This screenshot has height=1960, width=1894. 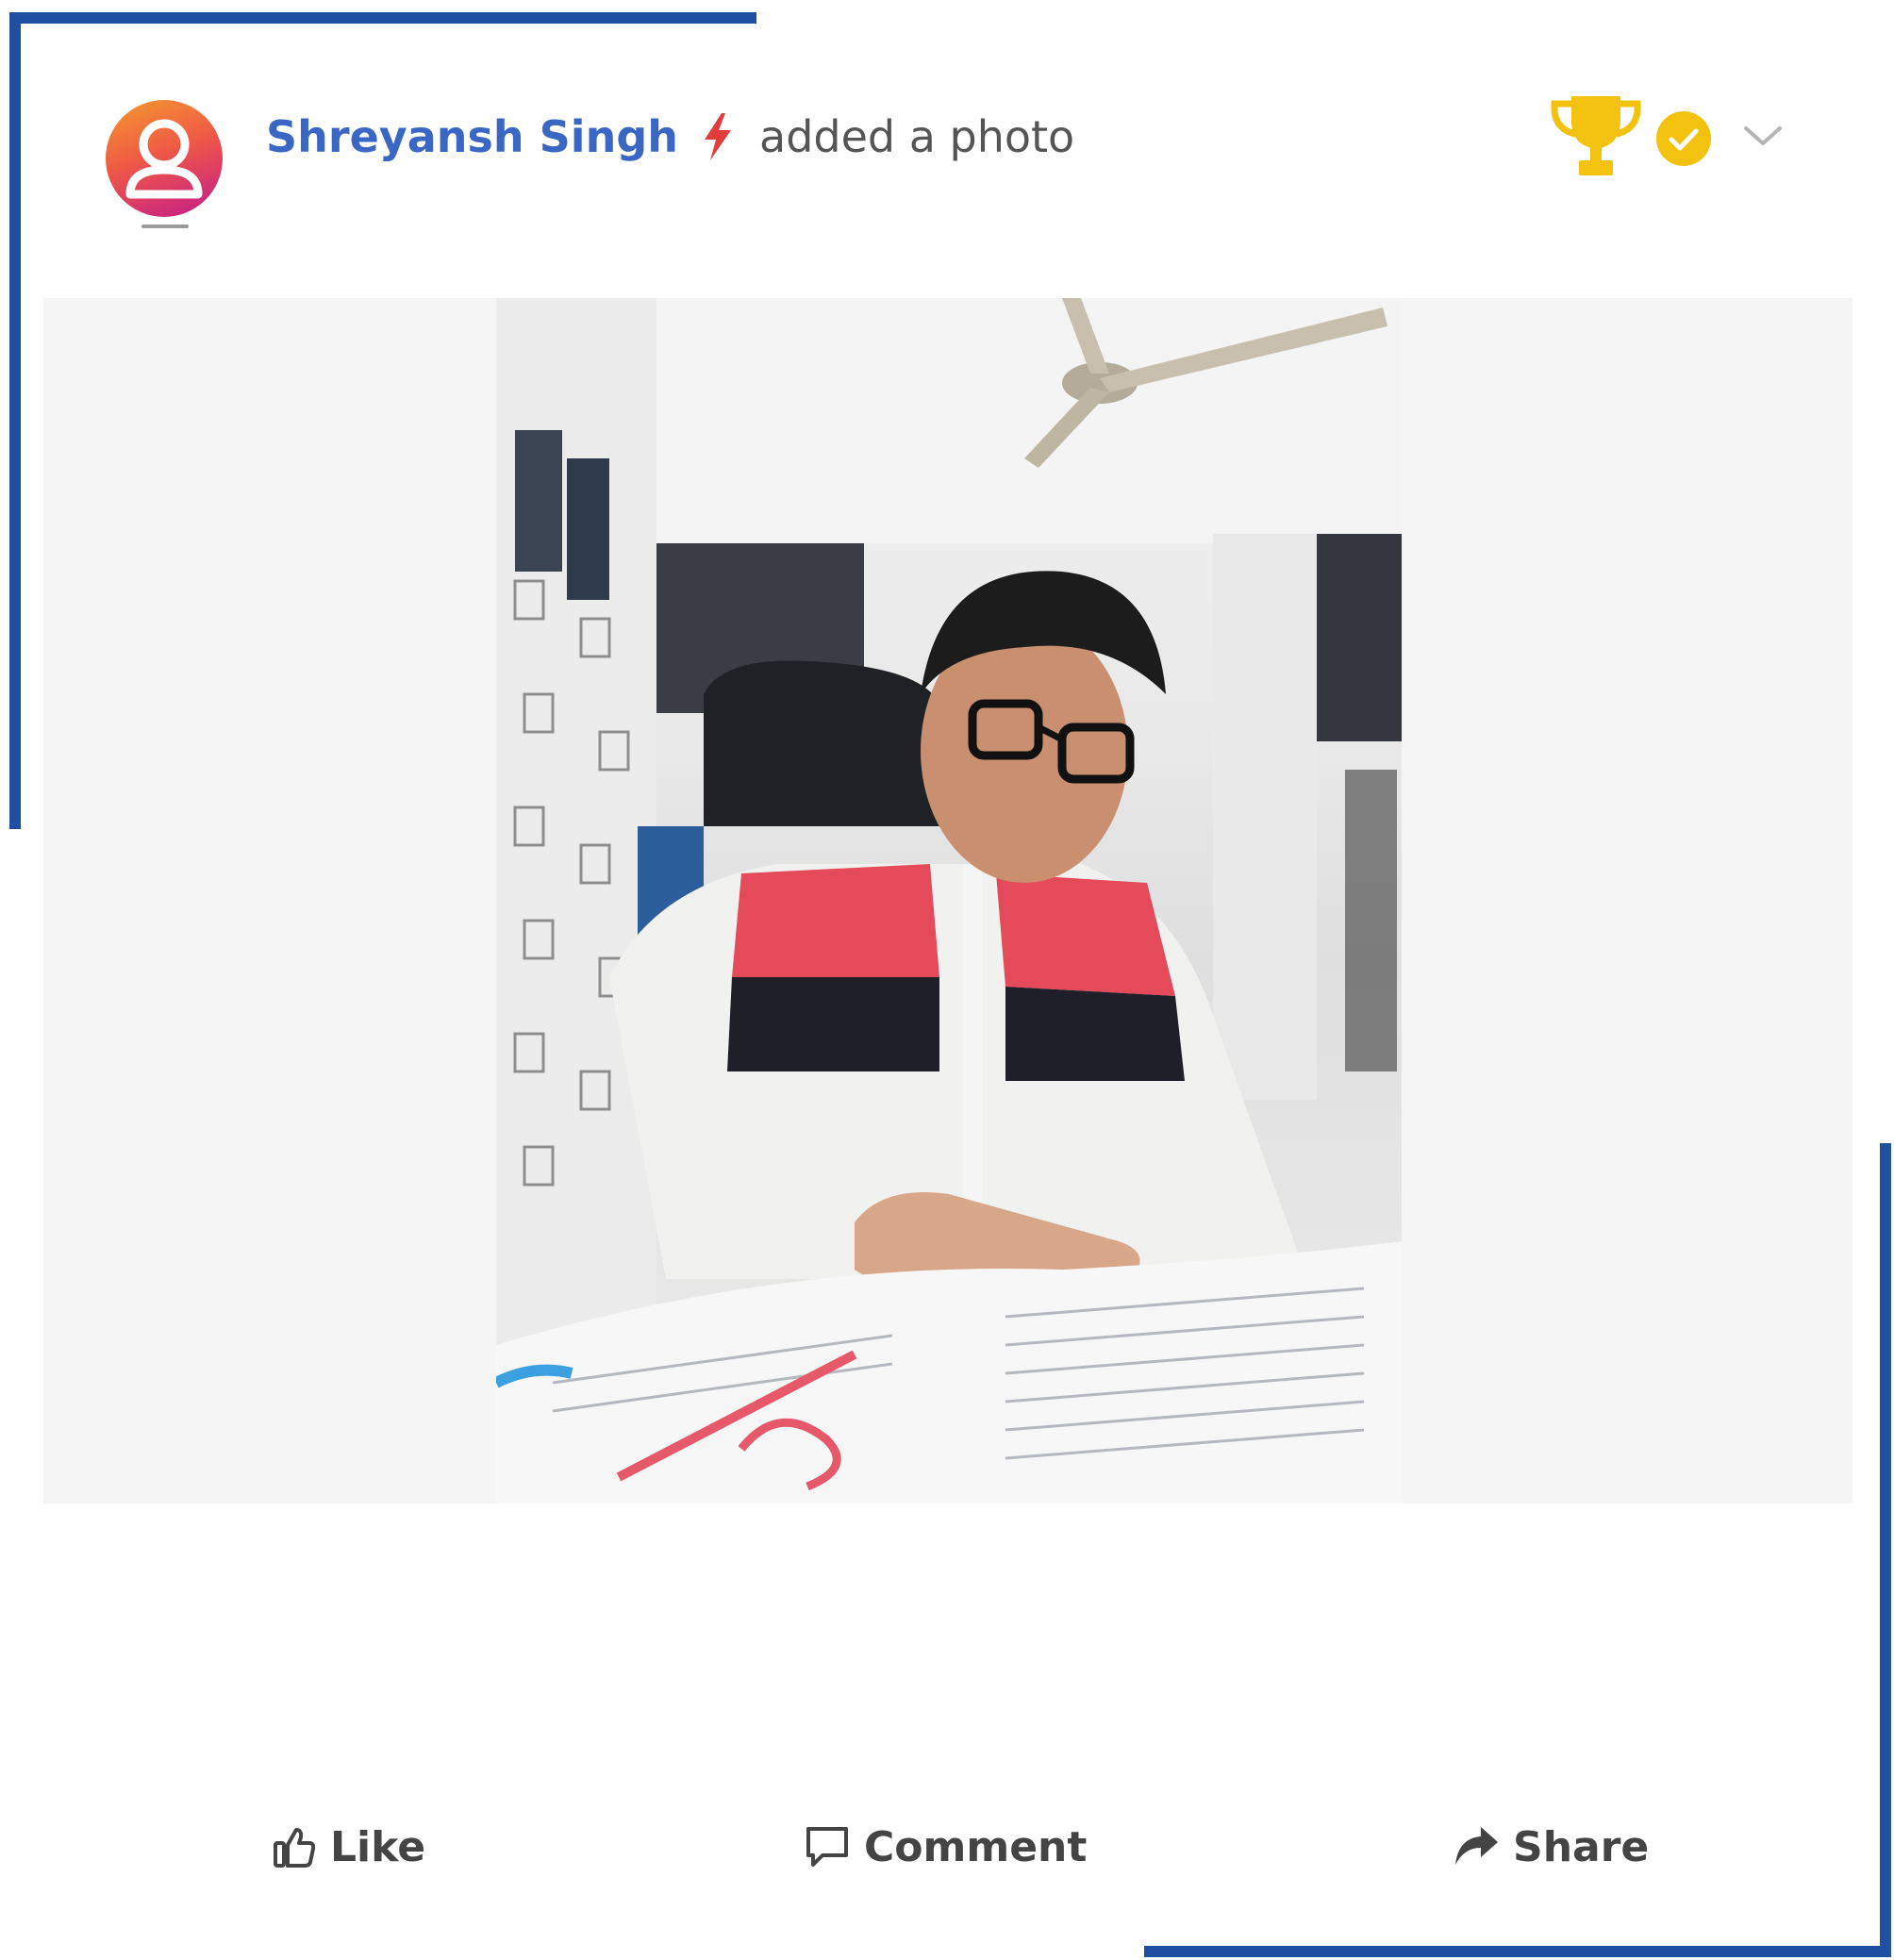 What do you see at coordinates (165, 226) in the screenshot?
I see `avatar-underline` at bounding box center [165, 226].